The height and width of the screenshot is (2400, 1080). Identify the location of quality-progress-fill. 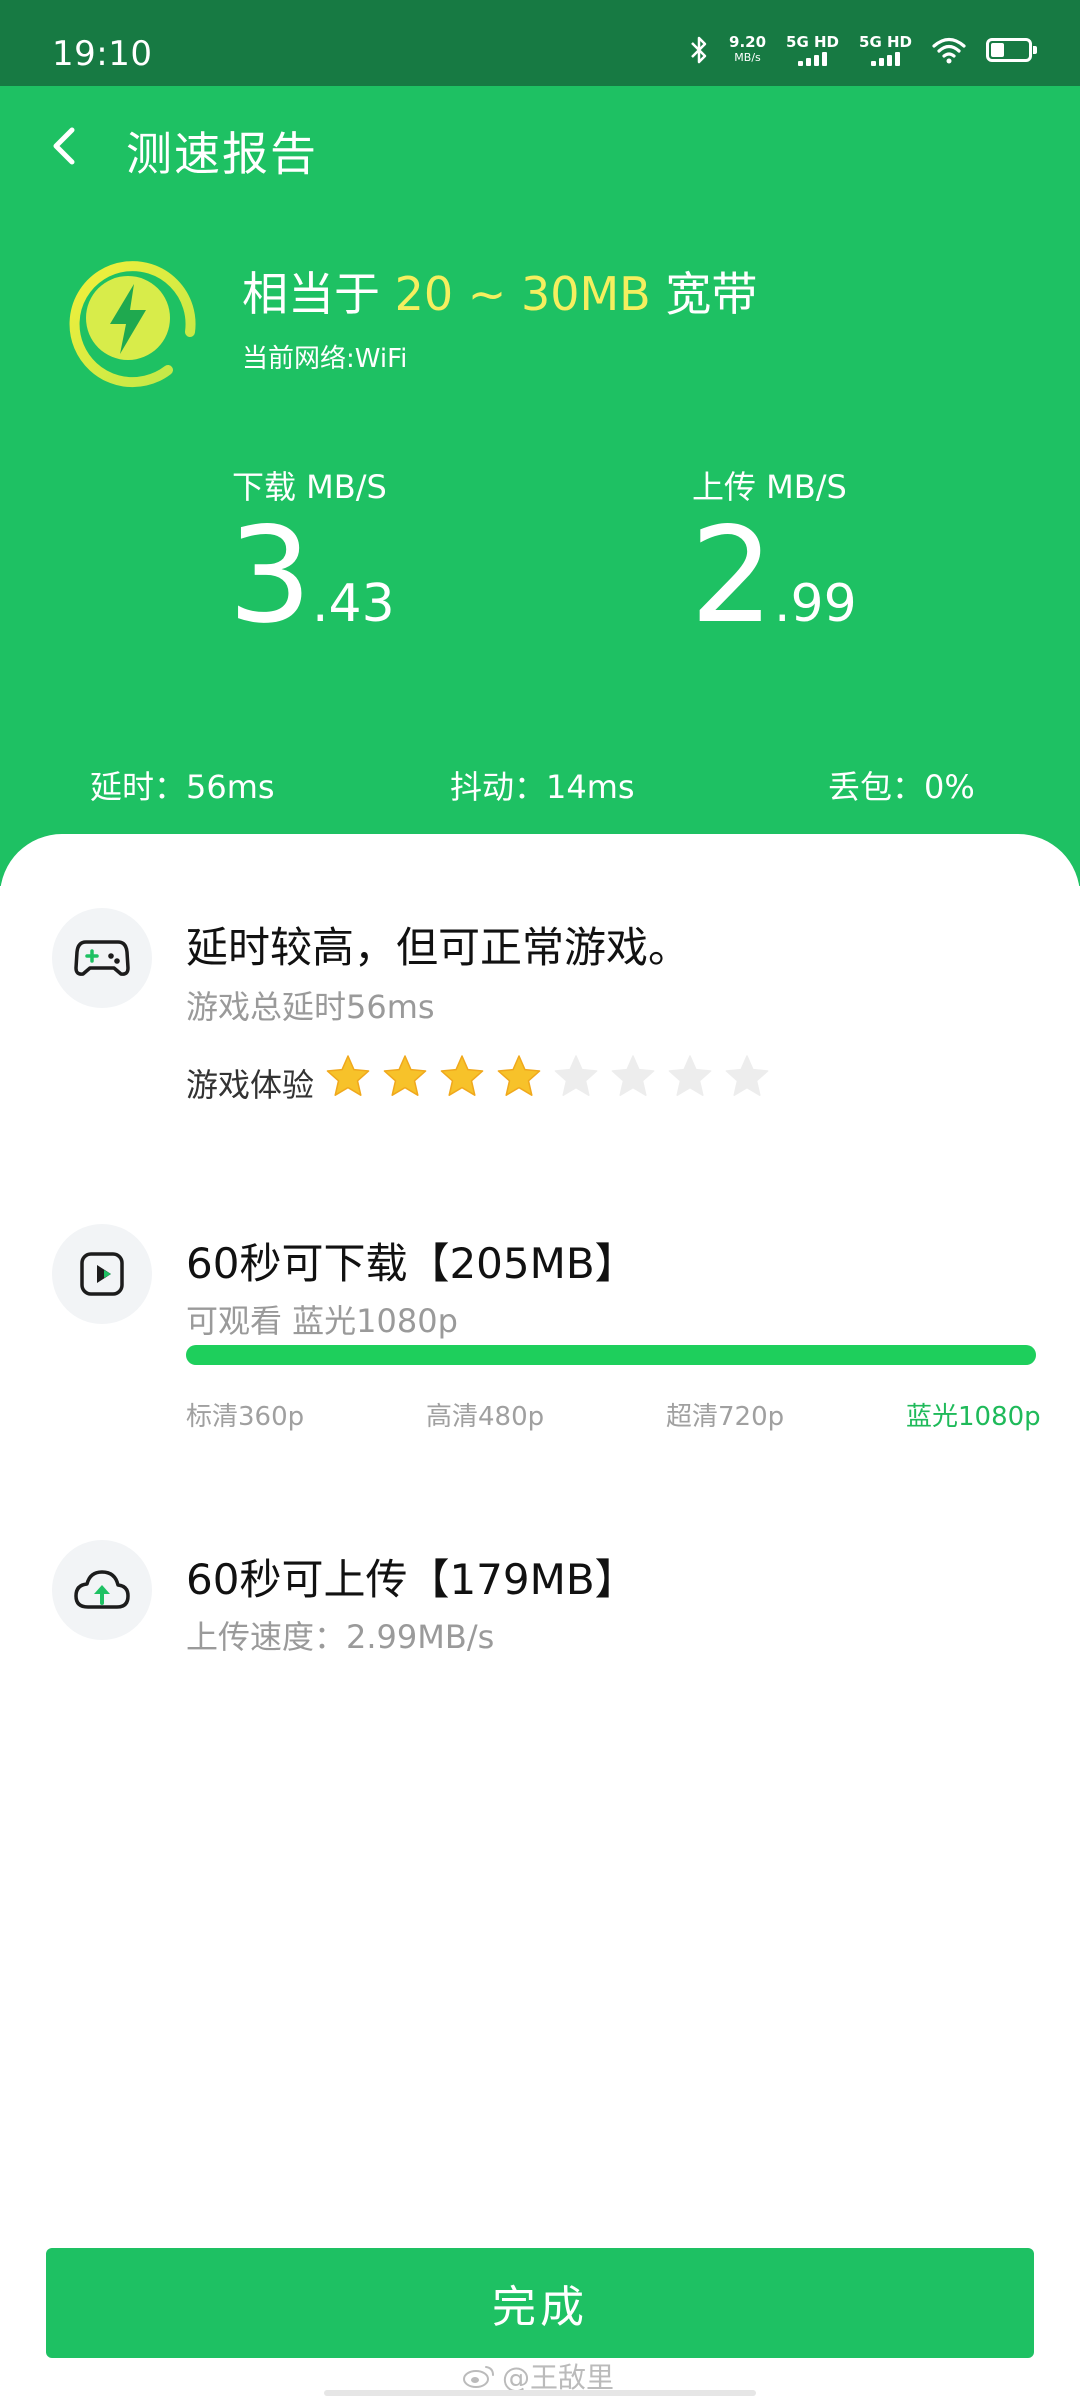
(611, 1355).